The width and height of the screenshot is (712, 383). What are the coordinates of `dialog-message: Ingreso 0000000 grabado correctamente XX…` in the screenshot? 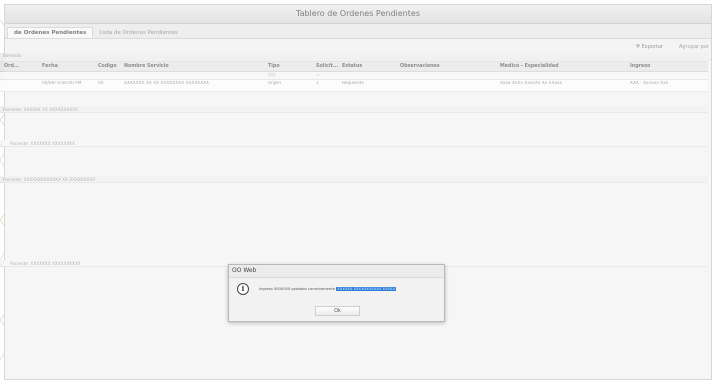 It's located at (328, 289).